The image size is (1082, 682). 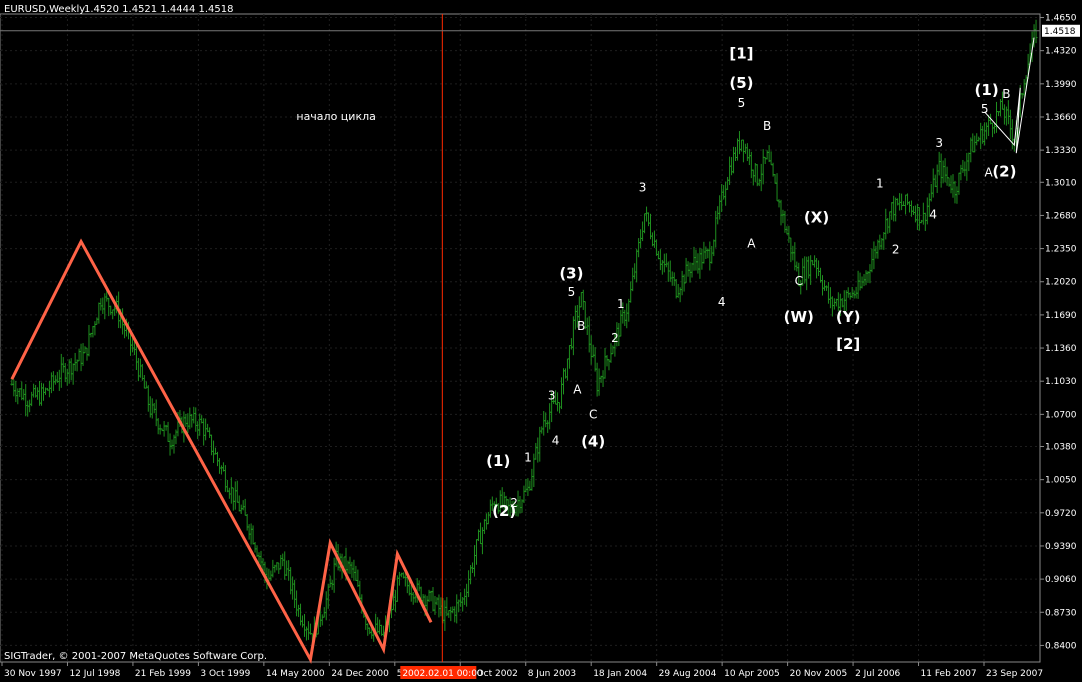 What do you see at coordinates (1061, 151) in the screenshot?
I see `y-tick-label: 1.3330` at bounding box center [1061, 151].